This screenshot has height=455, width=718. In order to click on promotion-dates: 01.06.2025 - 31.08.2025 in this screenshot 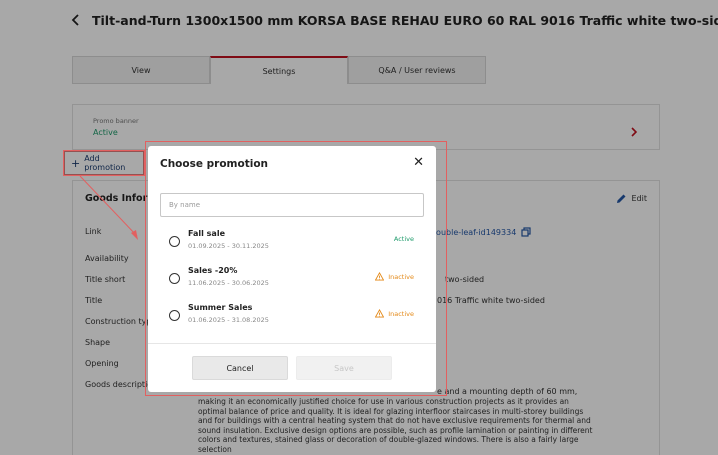, I will do `click(228, 320)`.